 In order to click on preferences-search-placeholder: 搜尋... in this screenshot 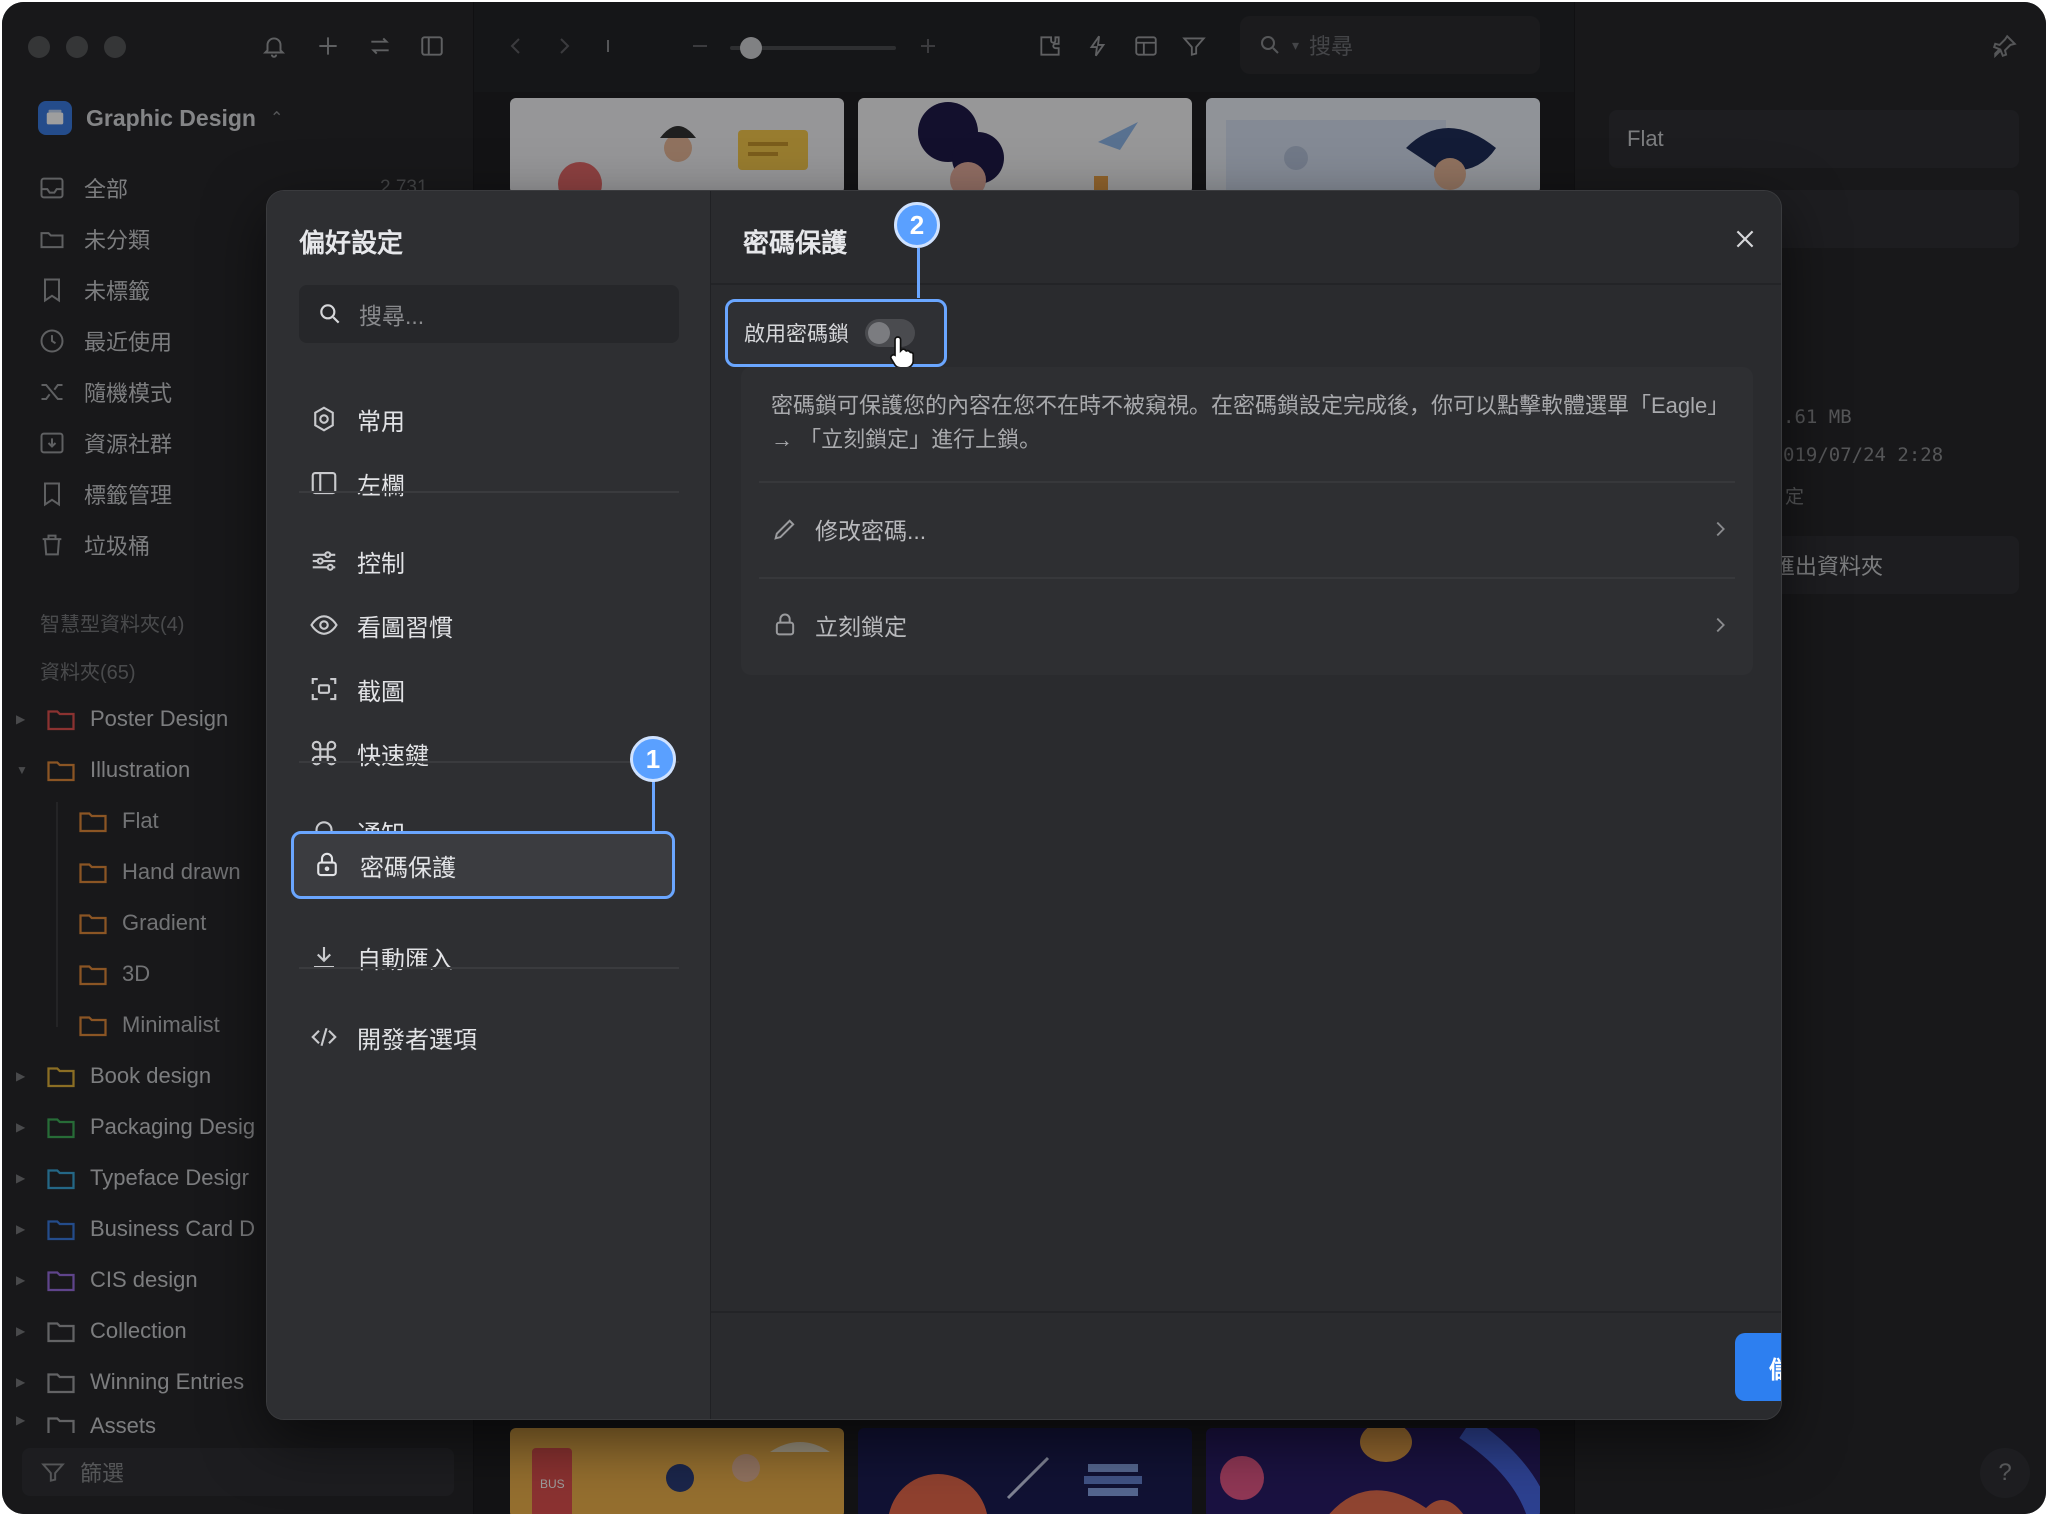, I will do `click(392, 316)`.